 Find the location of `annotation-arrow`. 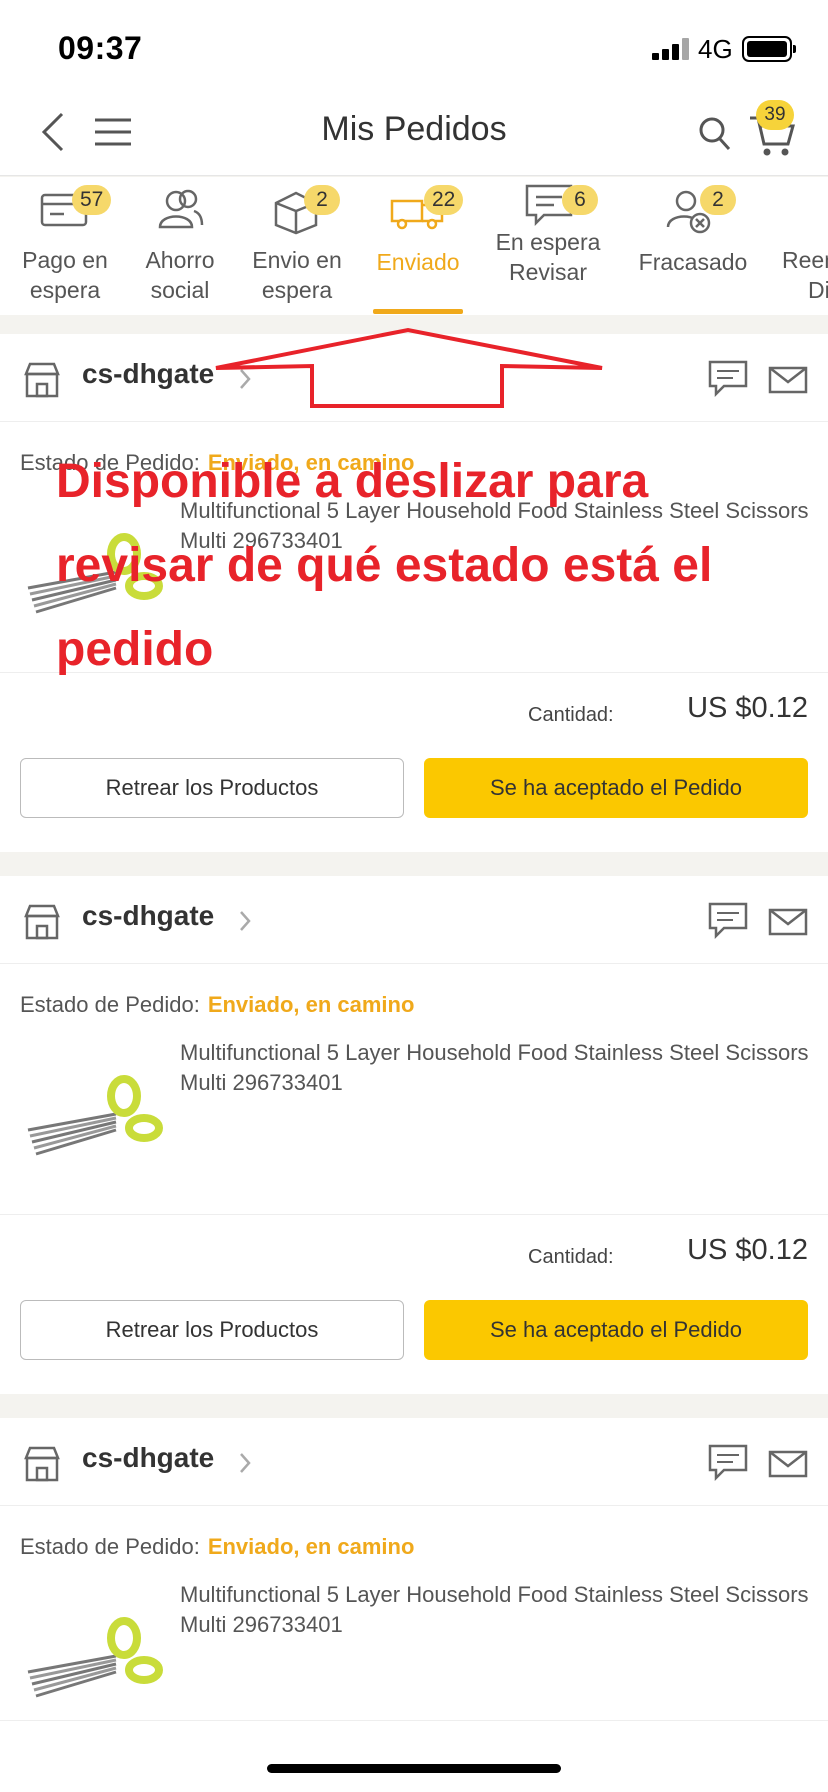

annotation-arrow is located at coordinates (409, 367).